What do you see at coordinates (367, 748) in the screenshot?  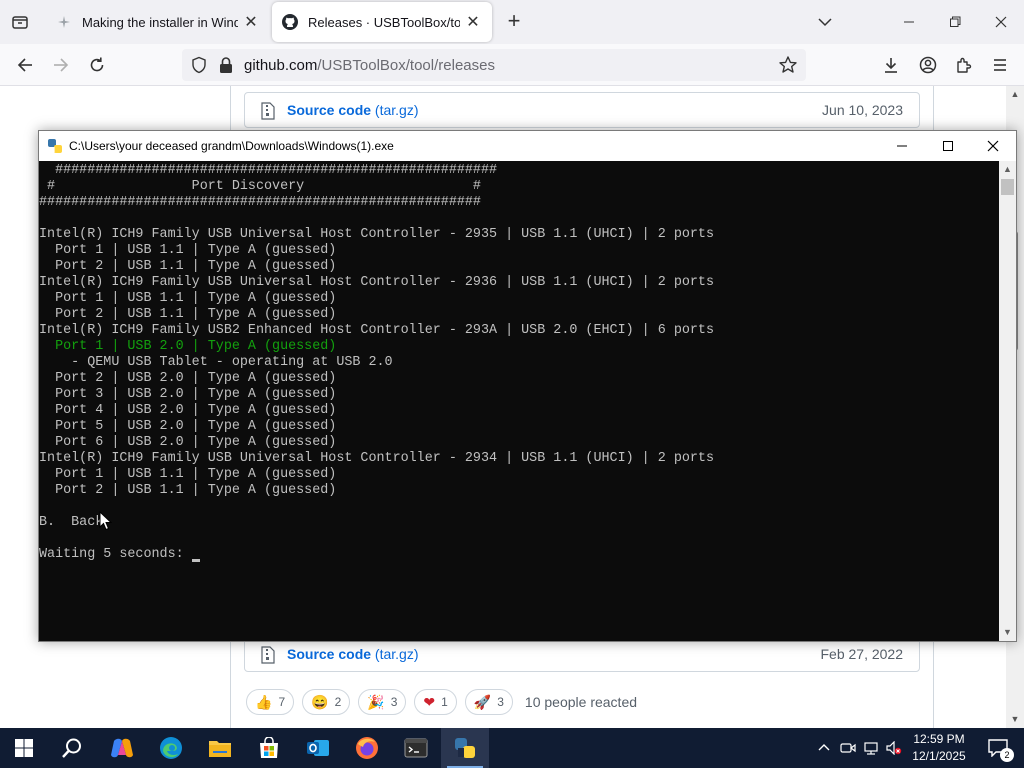 I see `firefox-button` at bounding box center [367, 748].